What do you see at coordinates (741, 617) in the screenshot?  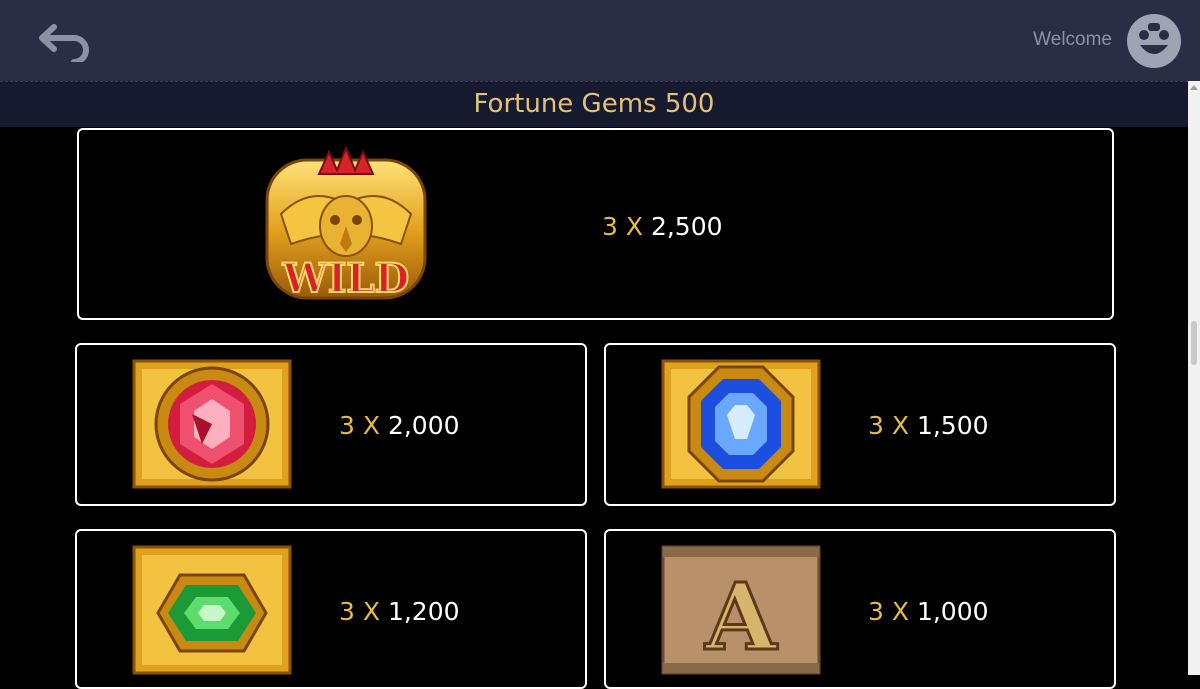 I see `letter-a-symbol-text: A` at bounding box center [741, 617].